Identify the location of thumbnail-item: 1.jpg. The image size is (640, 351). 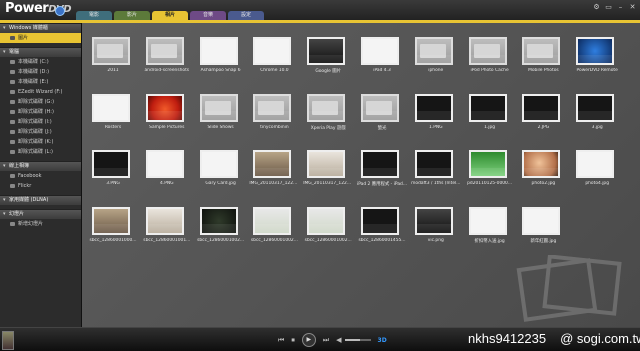
(492, 122).